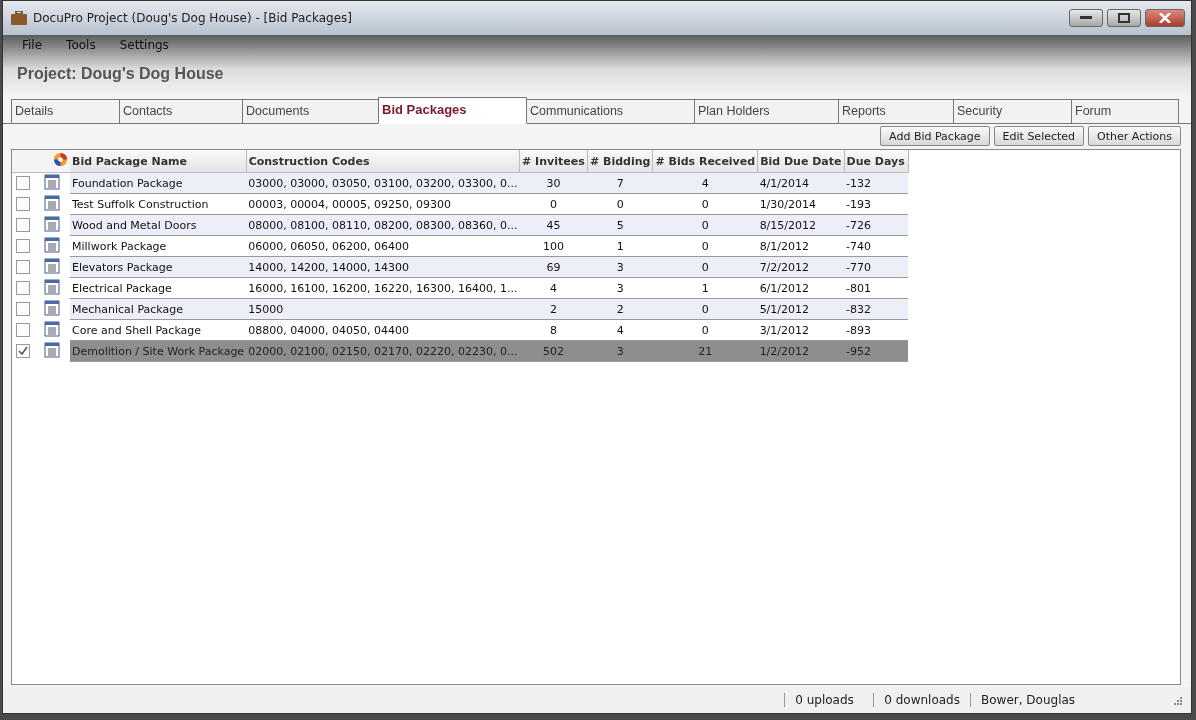  Describe the element at coordinates (1039, 136) in the screenshot. I see `toolbar-button: Edit Selected` at that location.